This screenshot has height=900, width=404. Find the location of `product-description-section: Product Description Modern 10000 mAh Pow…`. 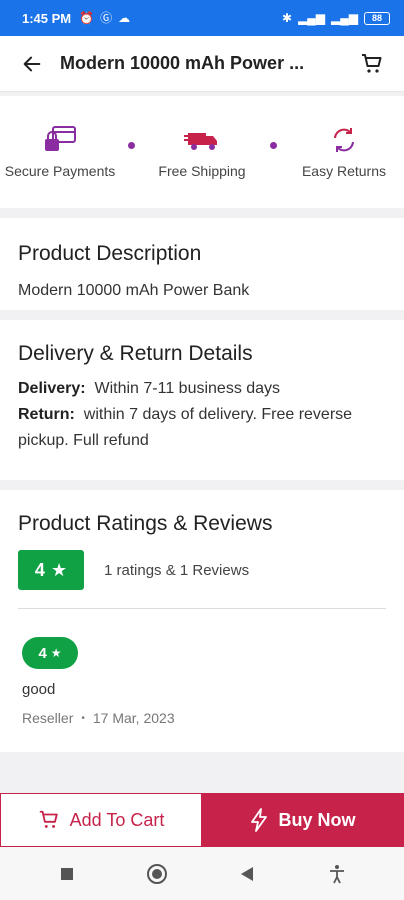

product-description-section: Product Description Modern 10000 mAh Pow… is located at coordinates (202, 264).